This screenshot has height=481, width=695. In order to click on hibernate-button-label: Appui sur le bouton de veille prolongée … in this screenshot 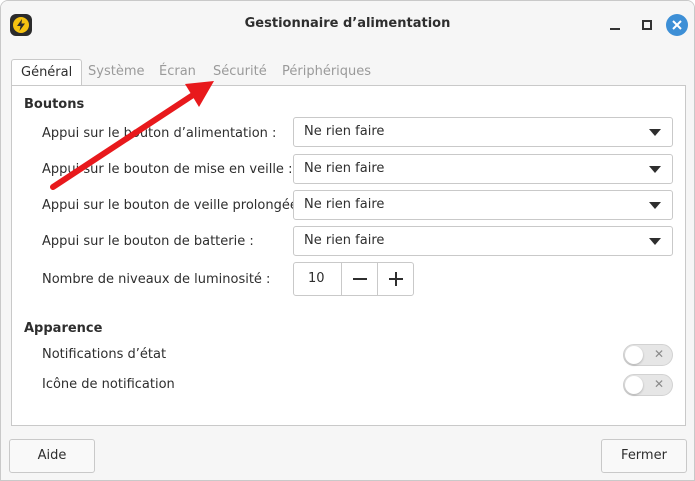, I will do `click(174, 205)`.